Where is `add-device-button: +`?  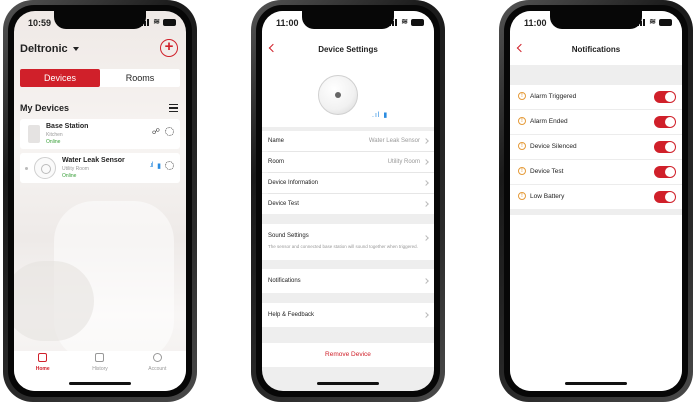 add-device-button: + is located at coordinates (169, 48).